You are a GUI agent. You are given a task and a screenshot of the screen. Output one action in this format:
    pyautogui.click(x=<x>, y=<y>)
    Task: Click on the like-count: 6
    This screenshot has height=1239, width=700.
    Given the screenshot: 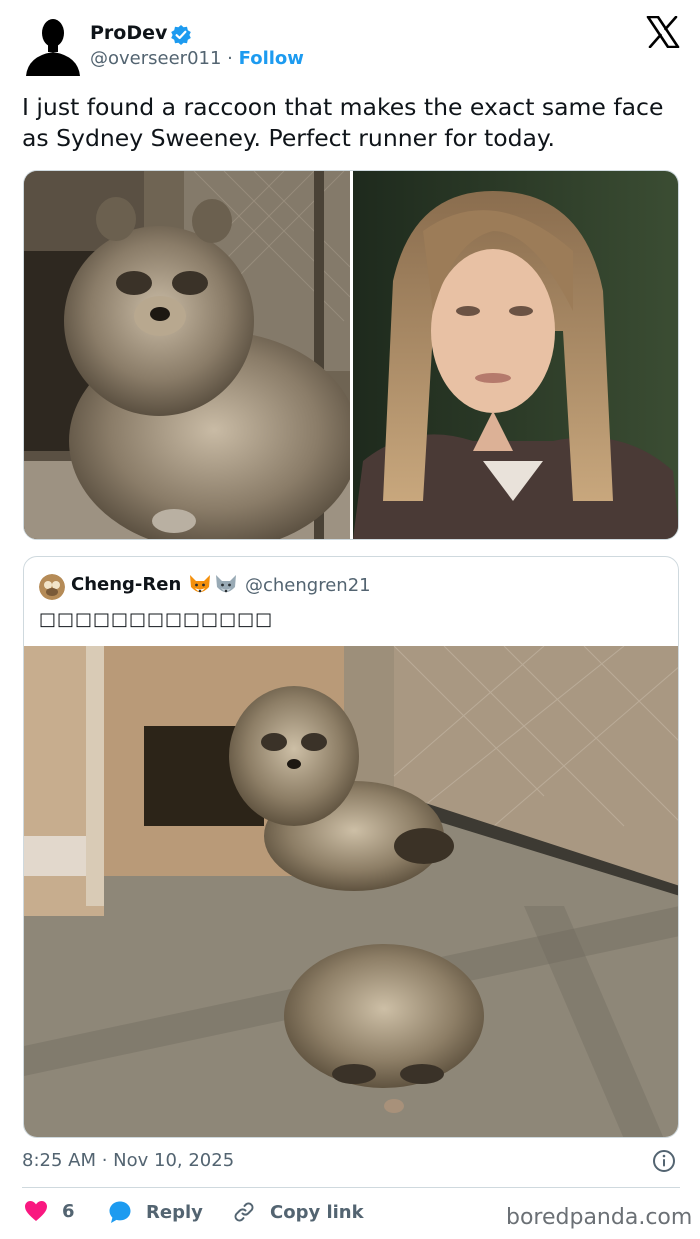 What is the action you would take?
    pyautogui.click(x=68, y=1211)
    